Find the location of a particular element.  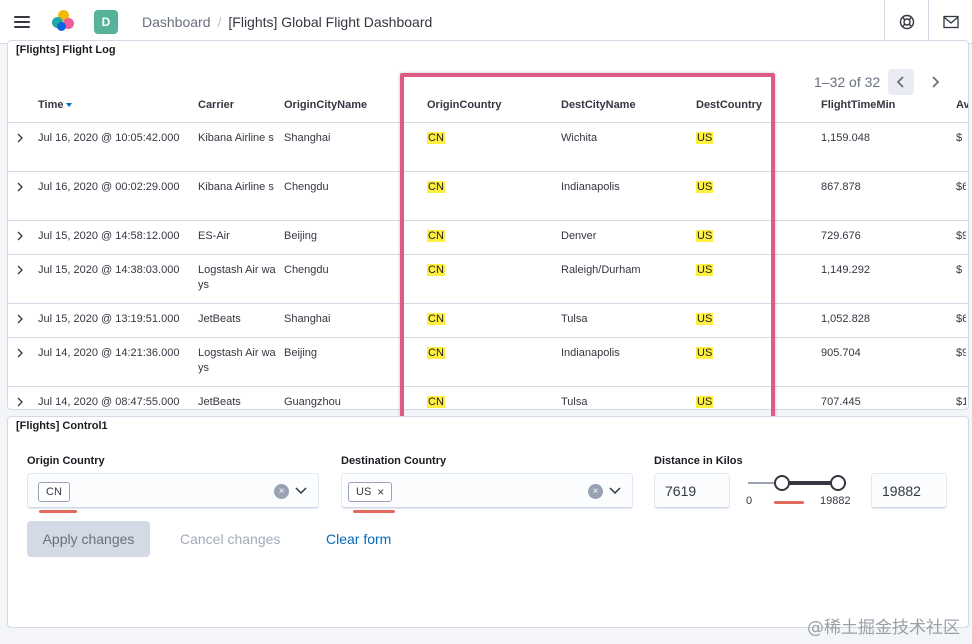

destination-country-combobox: US × × is located at coordinates (487, 491).